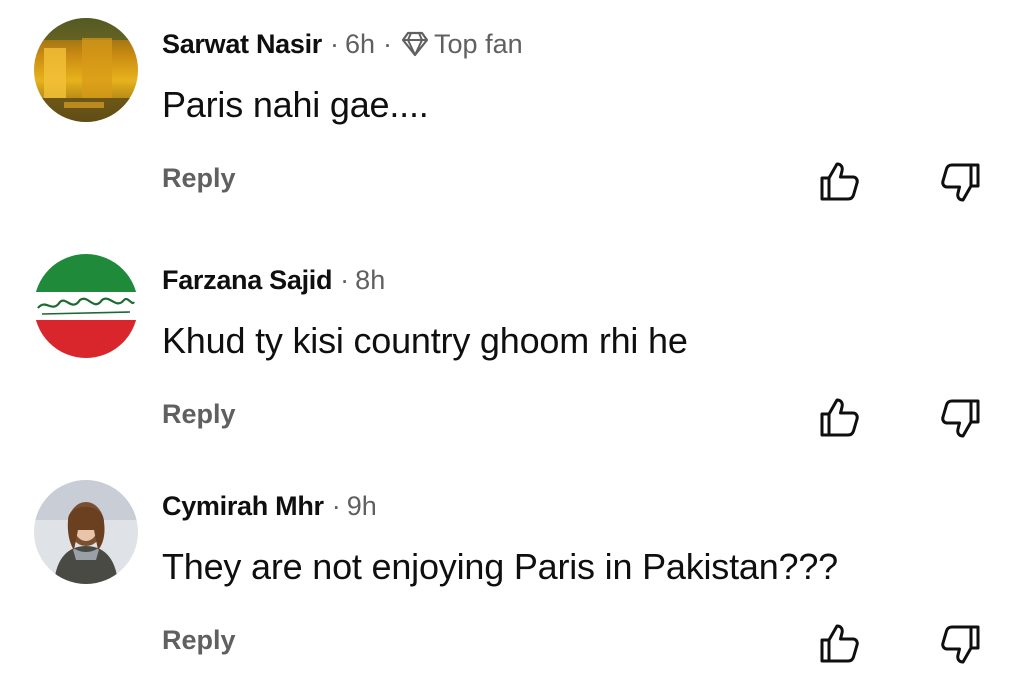 This screenshot has height=687, width=1024. Describe the element at coordinates (247, 280) in the screenshot. I see `author-name: Farzana Sajid` at that location.